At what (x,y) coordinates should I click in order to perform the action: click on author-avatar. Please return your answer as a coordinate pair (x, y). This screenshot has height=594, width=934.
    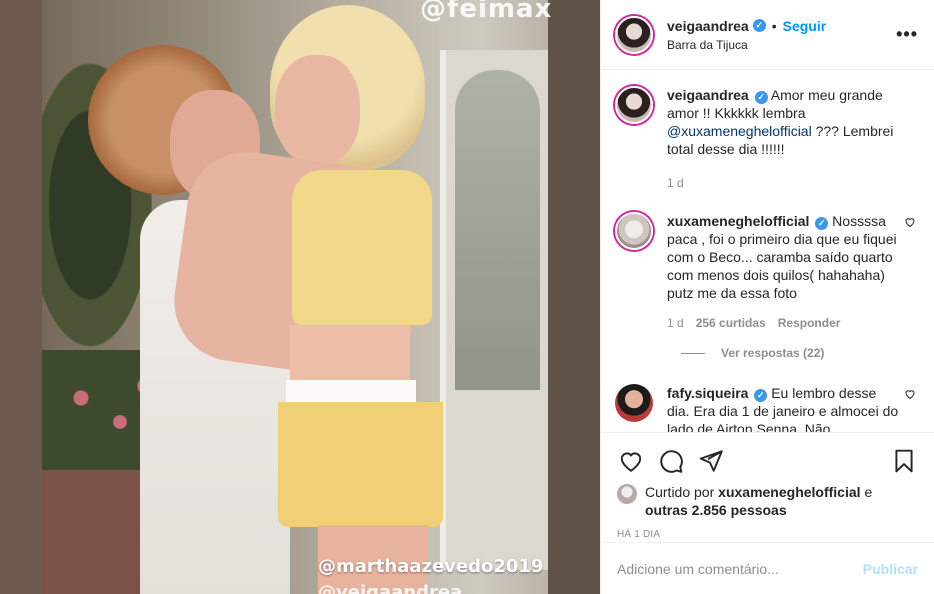
    Looking at the image, I should click on (634, 34).